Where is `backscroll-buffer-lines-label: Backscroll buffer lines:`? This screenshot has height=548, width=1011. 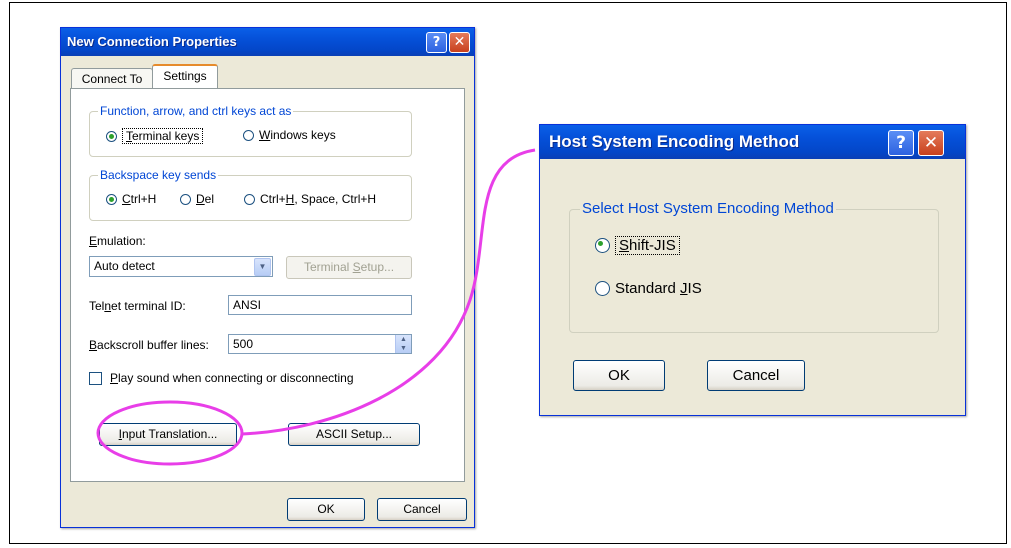 backscroll-buffer-lines-label: Backscroll buffer lines: is located at coordinates (149, 345).